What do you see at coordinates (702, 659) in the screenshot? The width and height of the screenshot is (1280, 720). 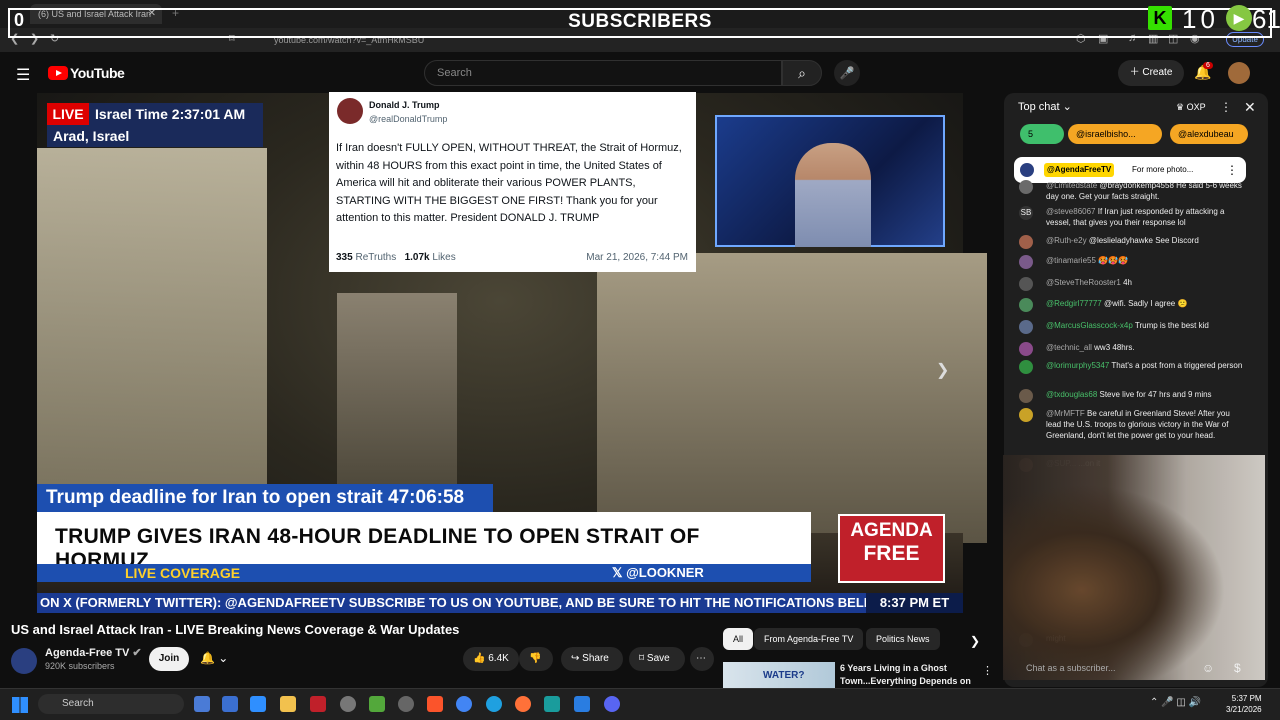 I see `more-actions-button: ⋯` at bounding box center [702, 659].